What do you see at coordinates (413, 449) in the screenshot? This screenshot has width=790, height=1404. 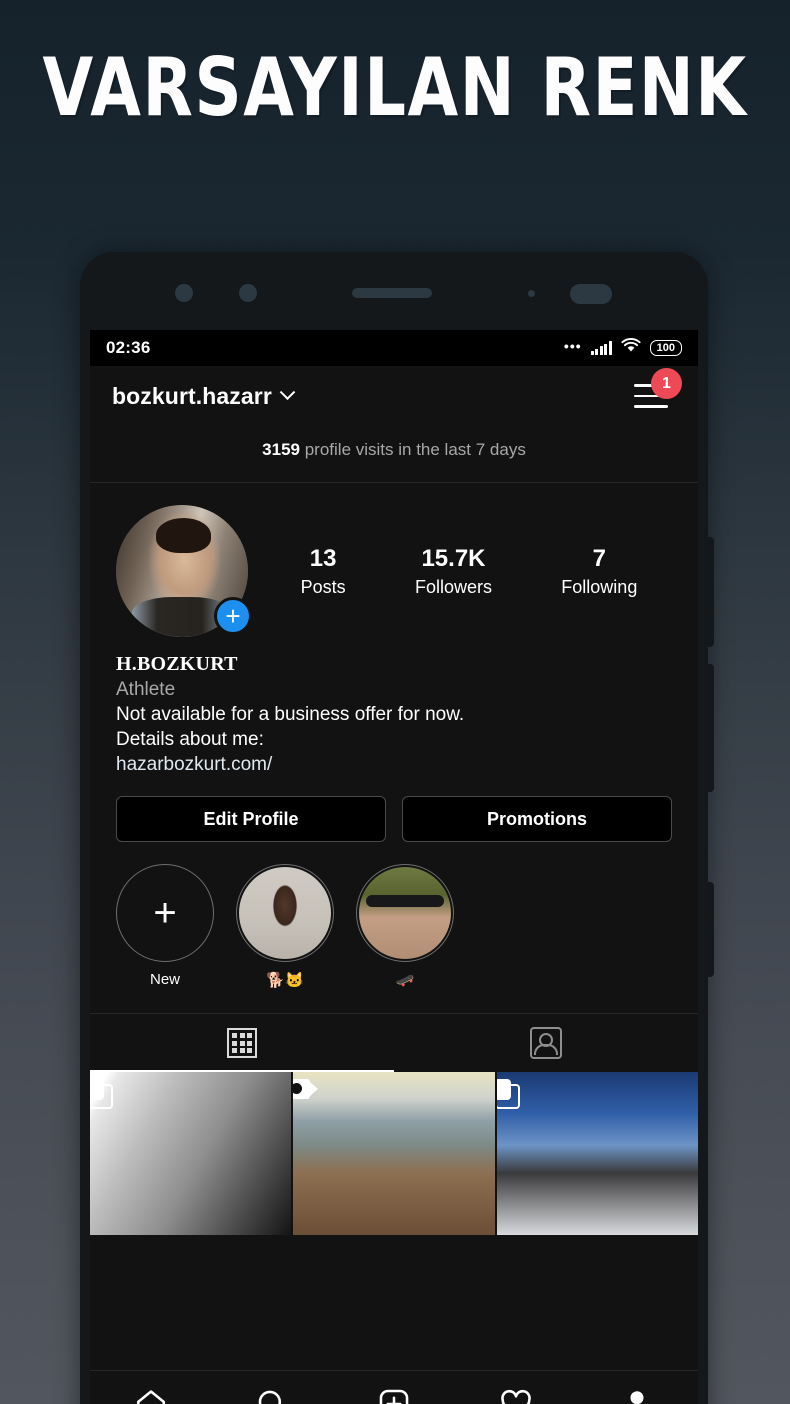 I see `profile-visits-text: profile visits in the last 7 days` at bounding box center [413, 449].